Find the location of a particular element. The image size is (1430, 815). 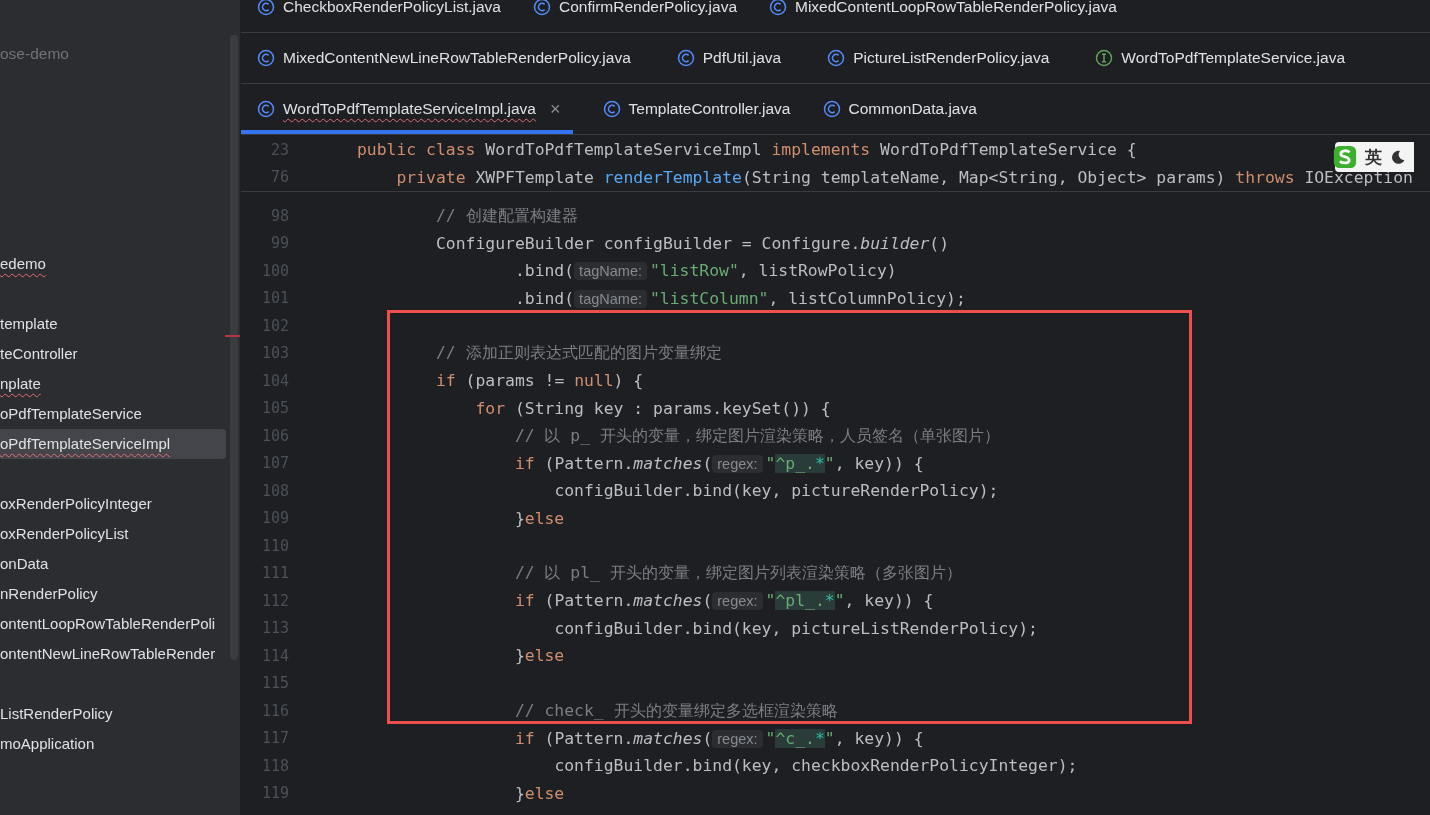

code-line: // 创建配置构建器 is located at coordinates (506, 215).